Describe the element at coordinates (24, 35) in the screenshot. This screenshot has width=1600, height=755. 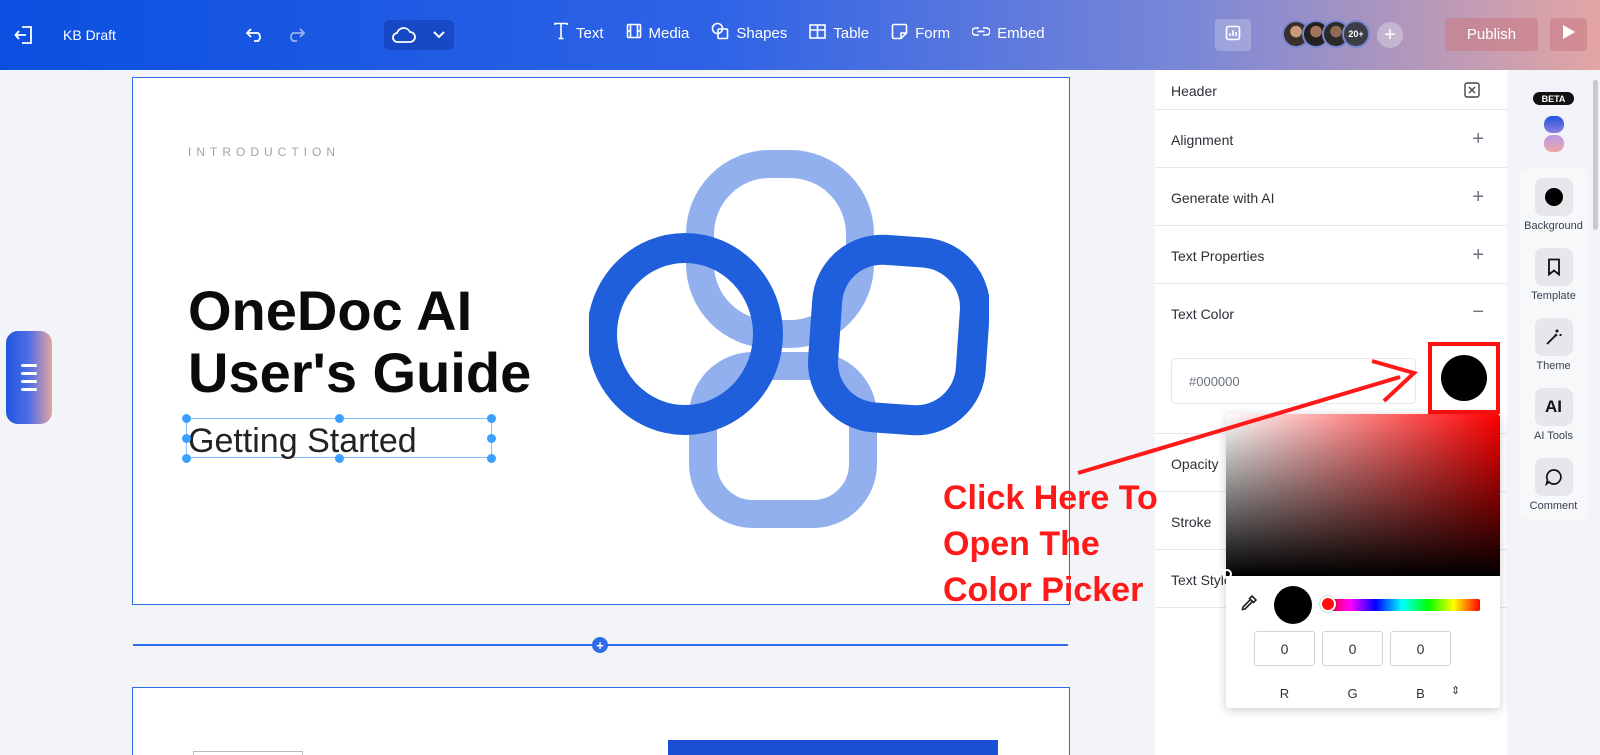
I see `exit-icon` at that location.